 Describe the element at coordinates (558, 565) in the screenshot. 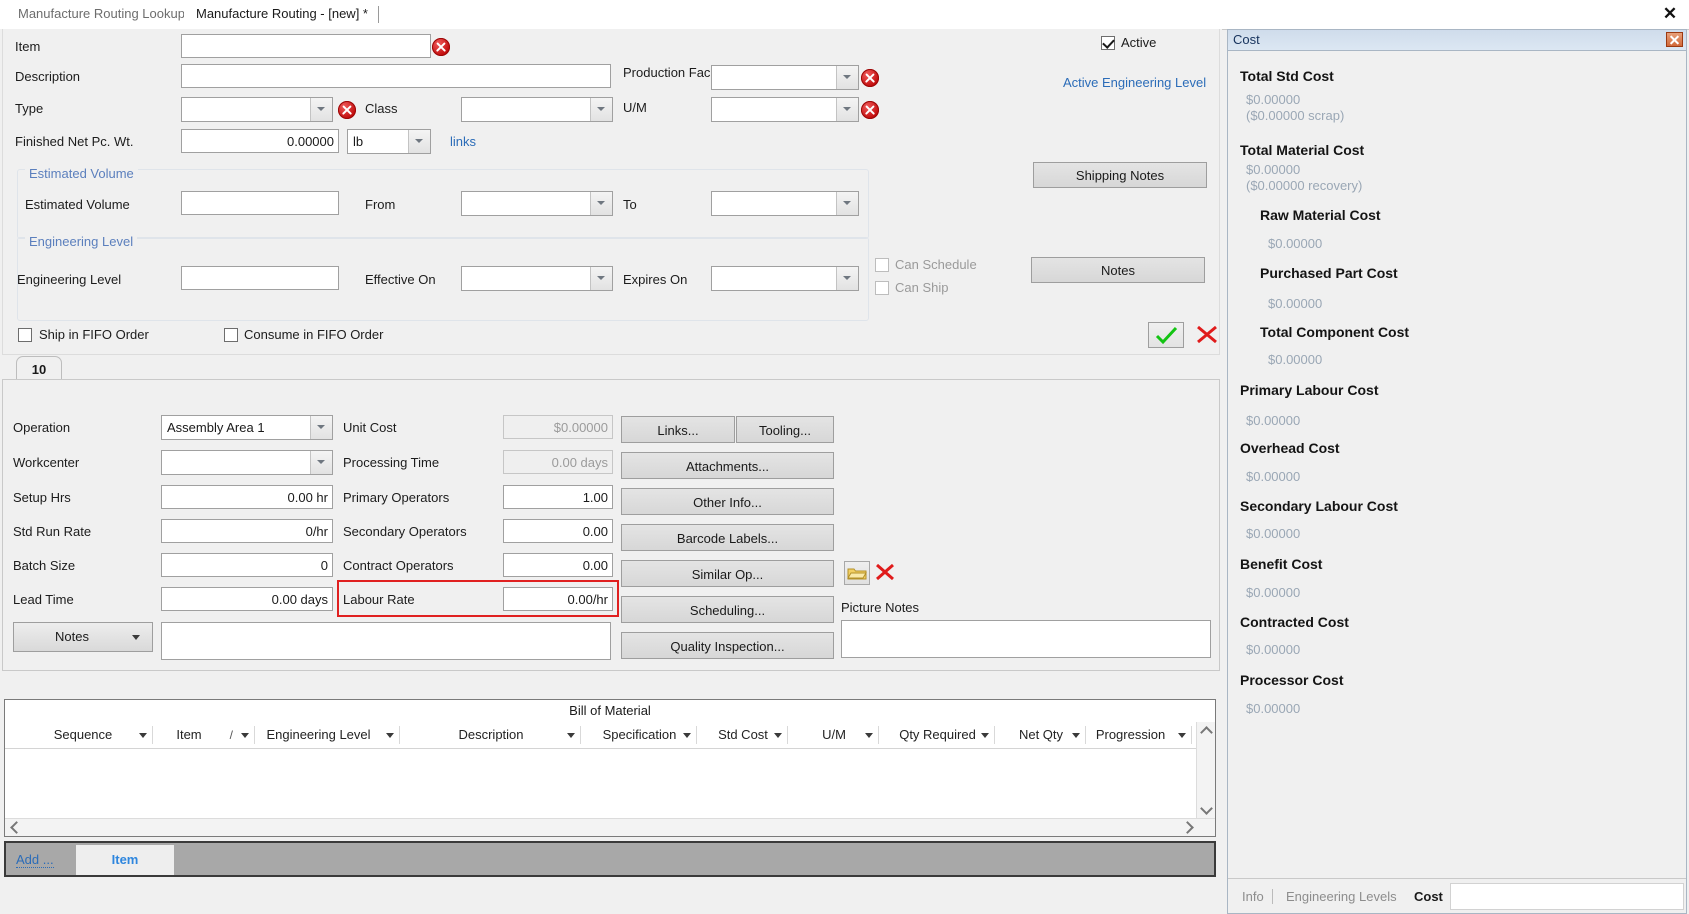

I see `contract-operators-input` at that location.